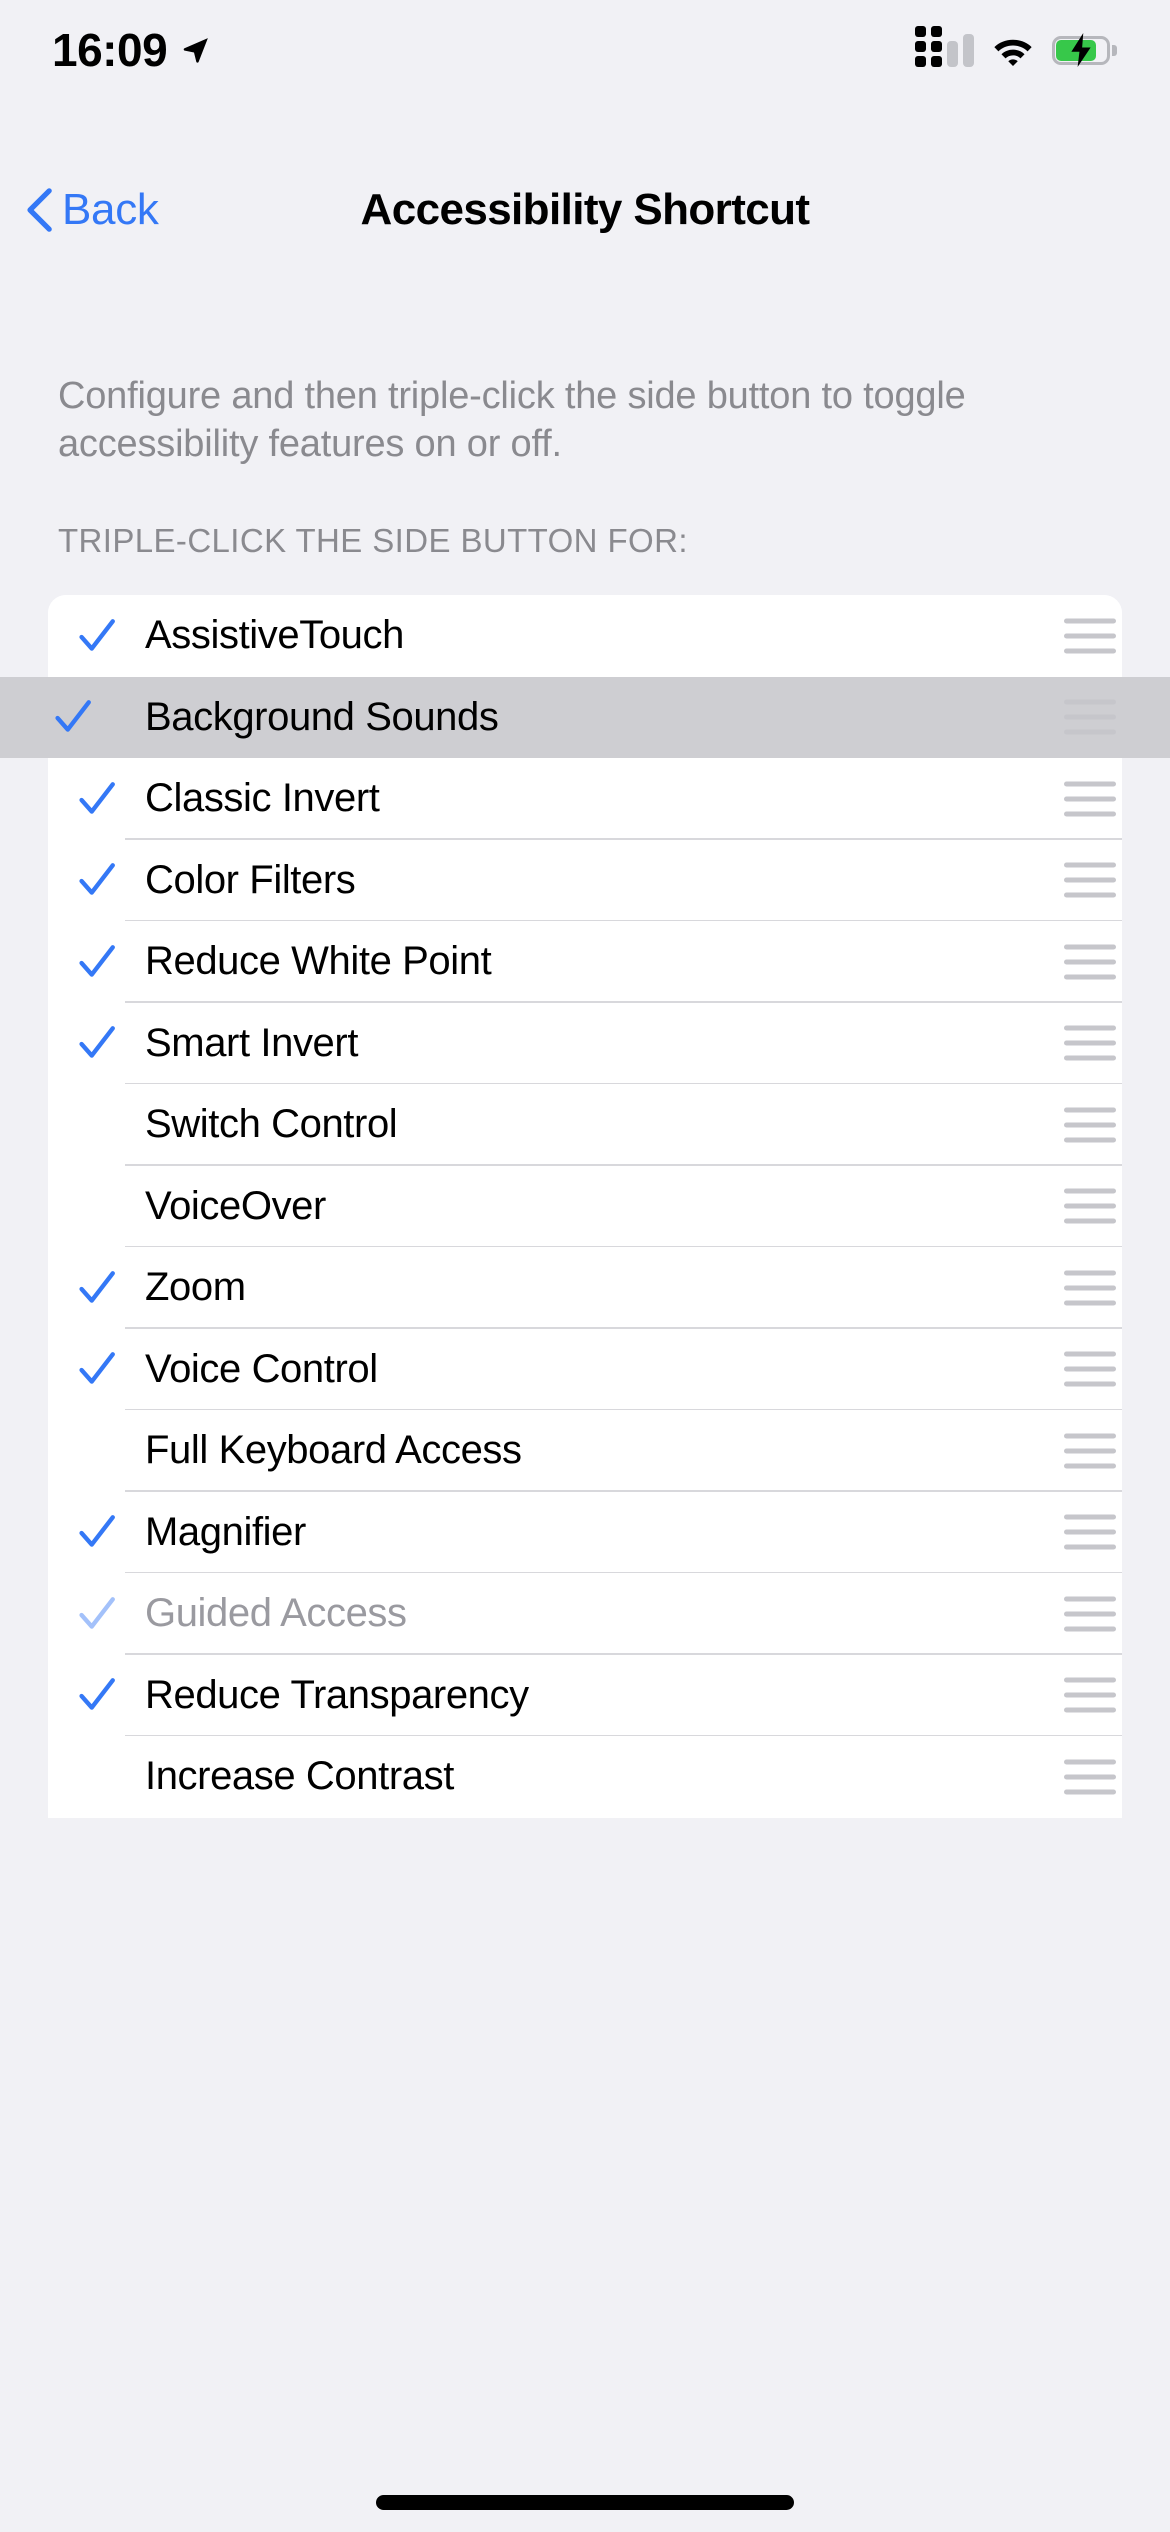  I want to click on list-item: Reduce White Point, so click(585, 962).